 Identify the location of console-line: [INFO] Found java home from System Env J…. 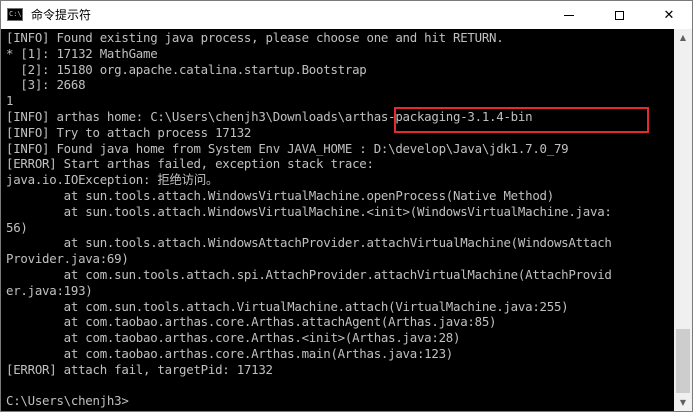
(287, 148).